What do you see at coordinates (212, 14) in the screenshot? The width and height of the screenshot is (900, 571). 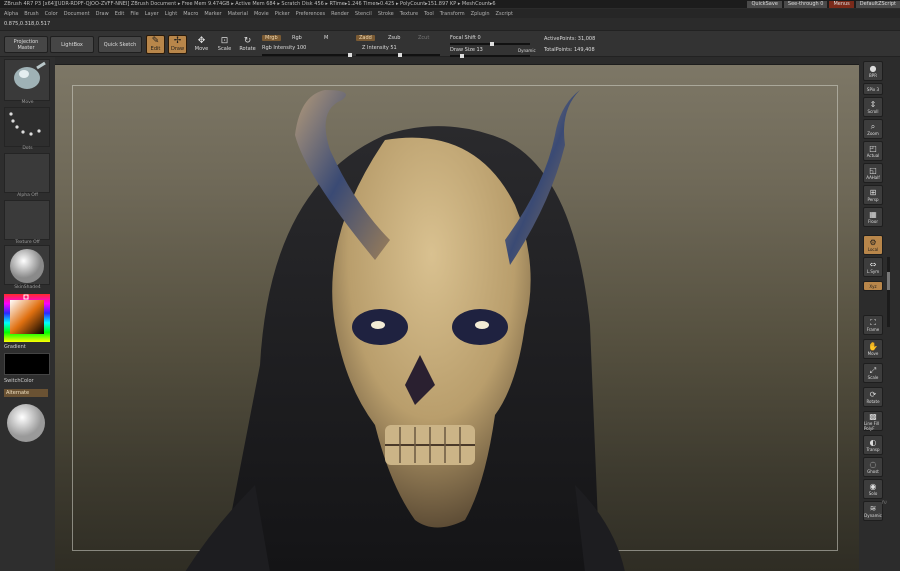 I see `menu-marker: Marker` at bounding box center [212, 14].